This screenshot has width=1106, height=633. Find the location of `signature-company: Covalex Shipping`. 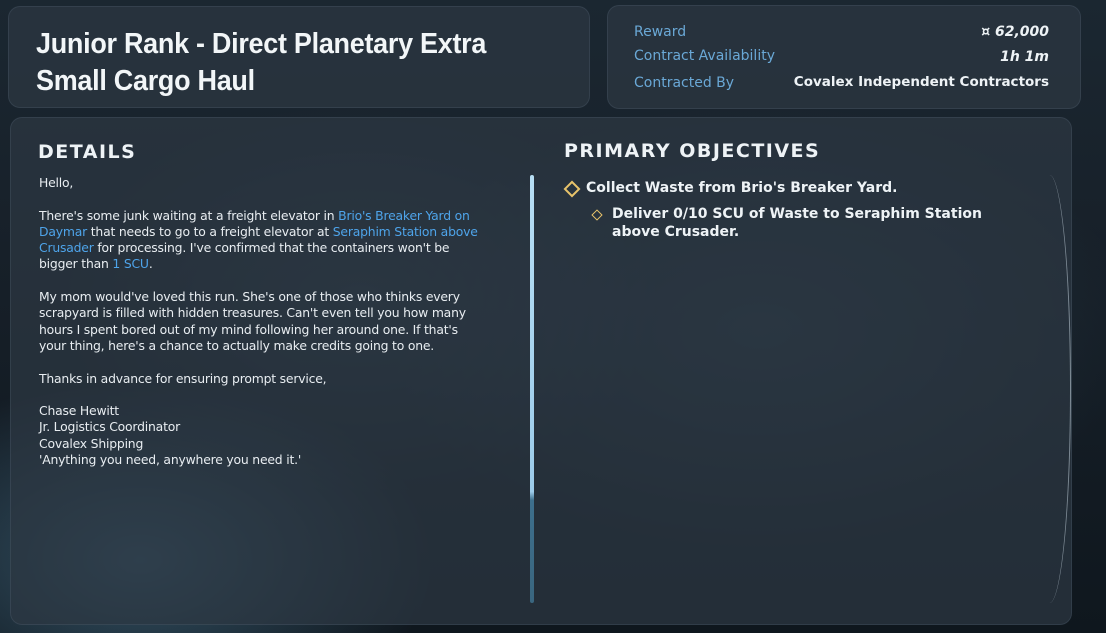

signature-company: Covalex Shipping is located at coordinates (91, 443).